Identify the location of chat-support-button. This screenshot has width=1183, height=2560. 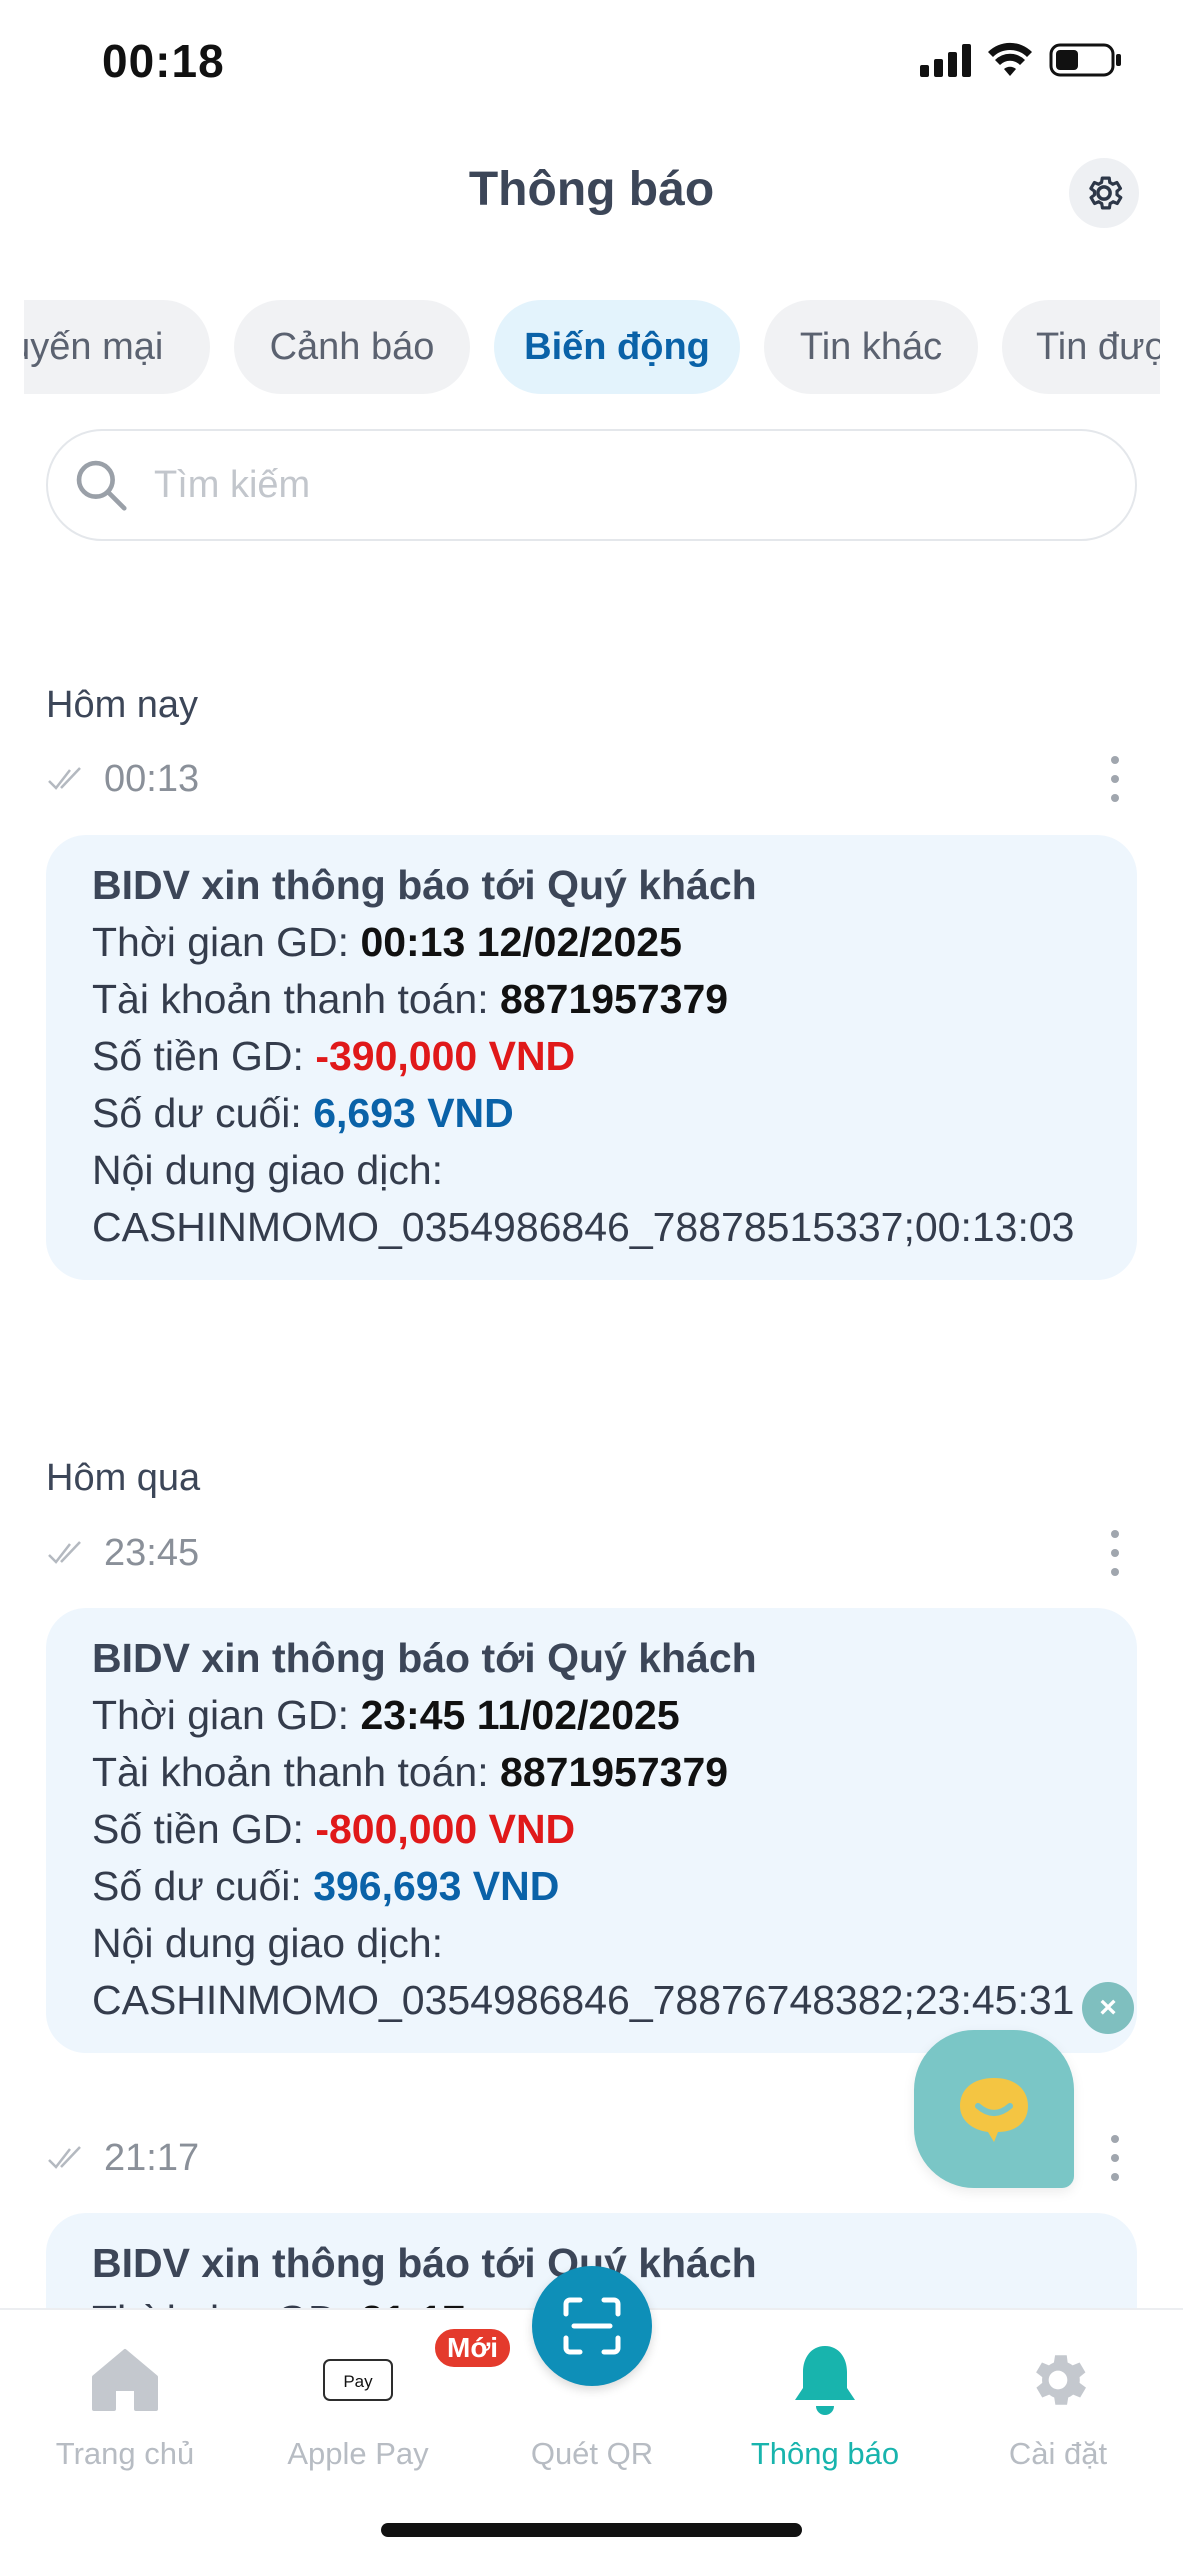
(994, 2109).